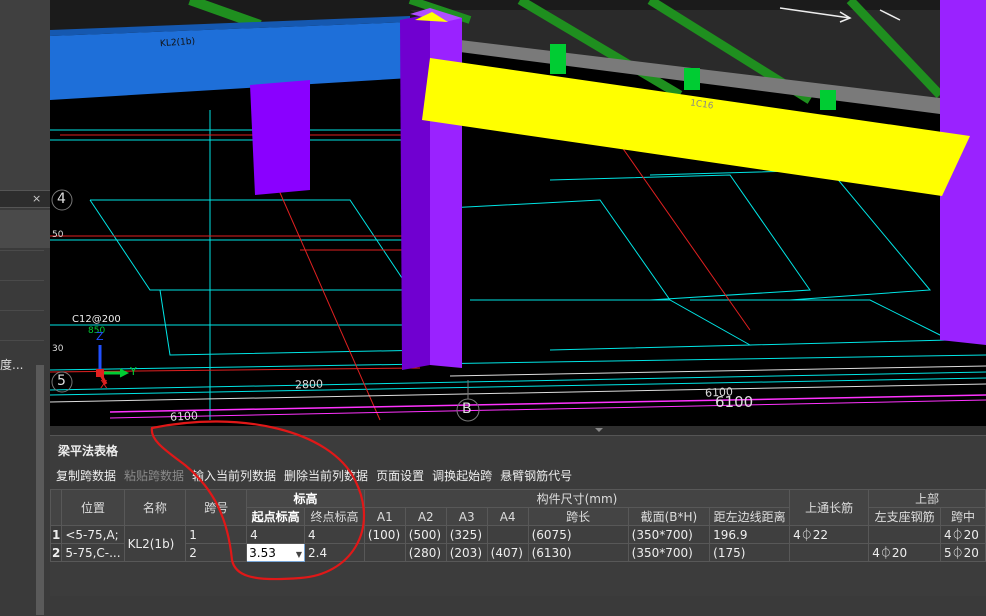  What do you see at coordinates (829, 507) in the screenshot?
I see `col-header-top-through: 上通长筋` at bounding box center [829, 507].